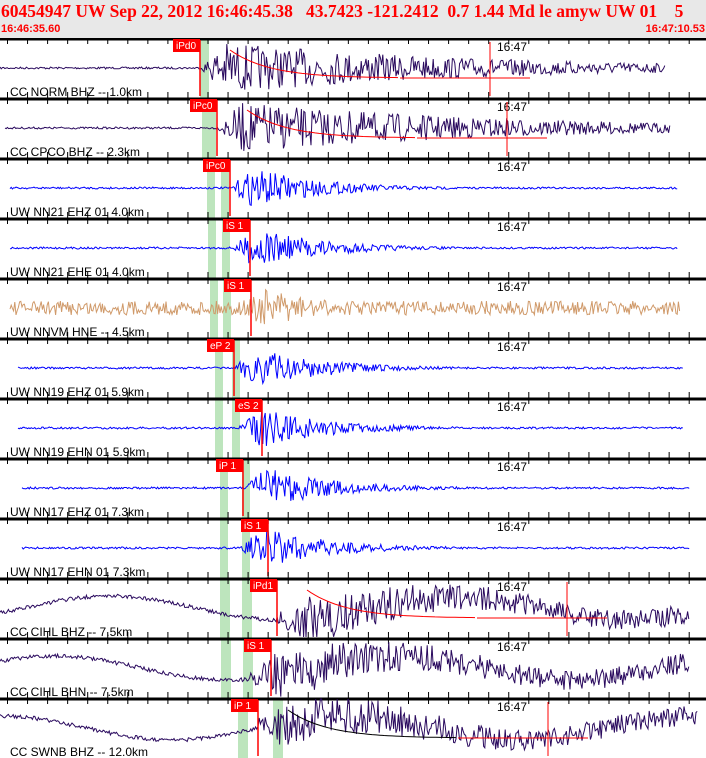 The width and height of the screenshot is (706, 758). What do you see at coordinates (77, 392) in the screenshot?
I see `station-label: UW NN19 EHZ 01 5.9km` at bounding box center [77, 392].